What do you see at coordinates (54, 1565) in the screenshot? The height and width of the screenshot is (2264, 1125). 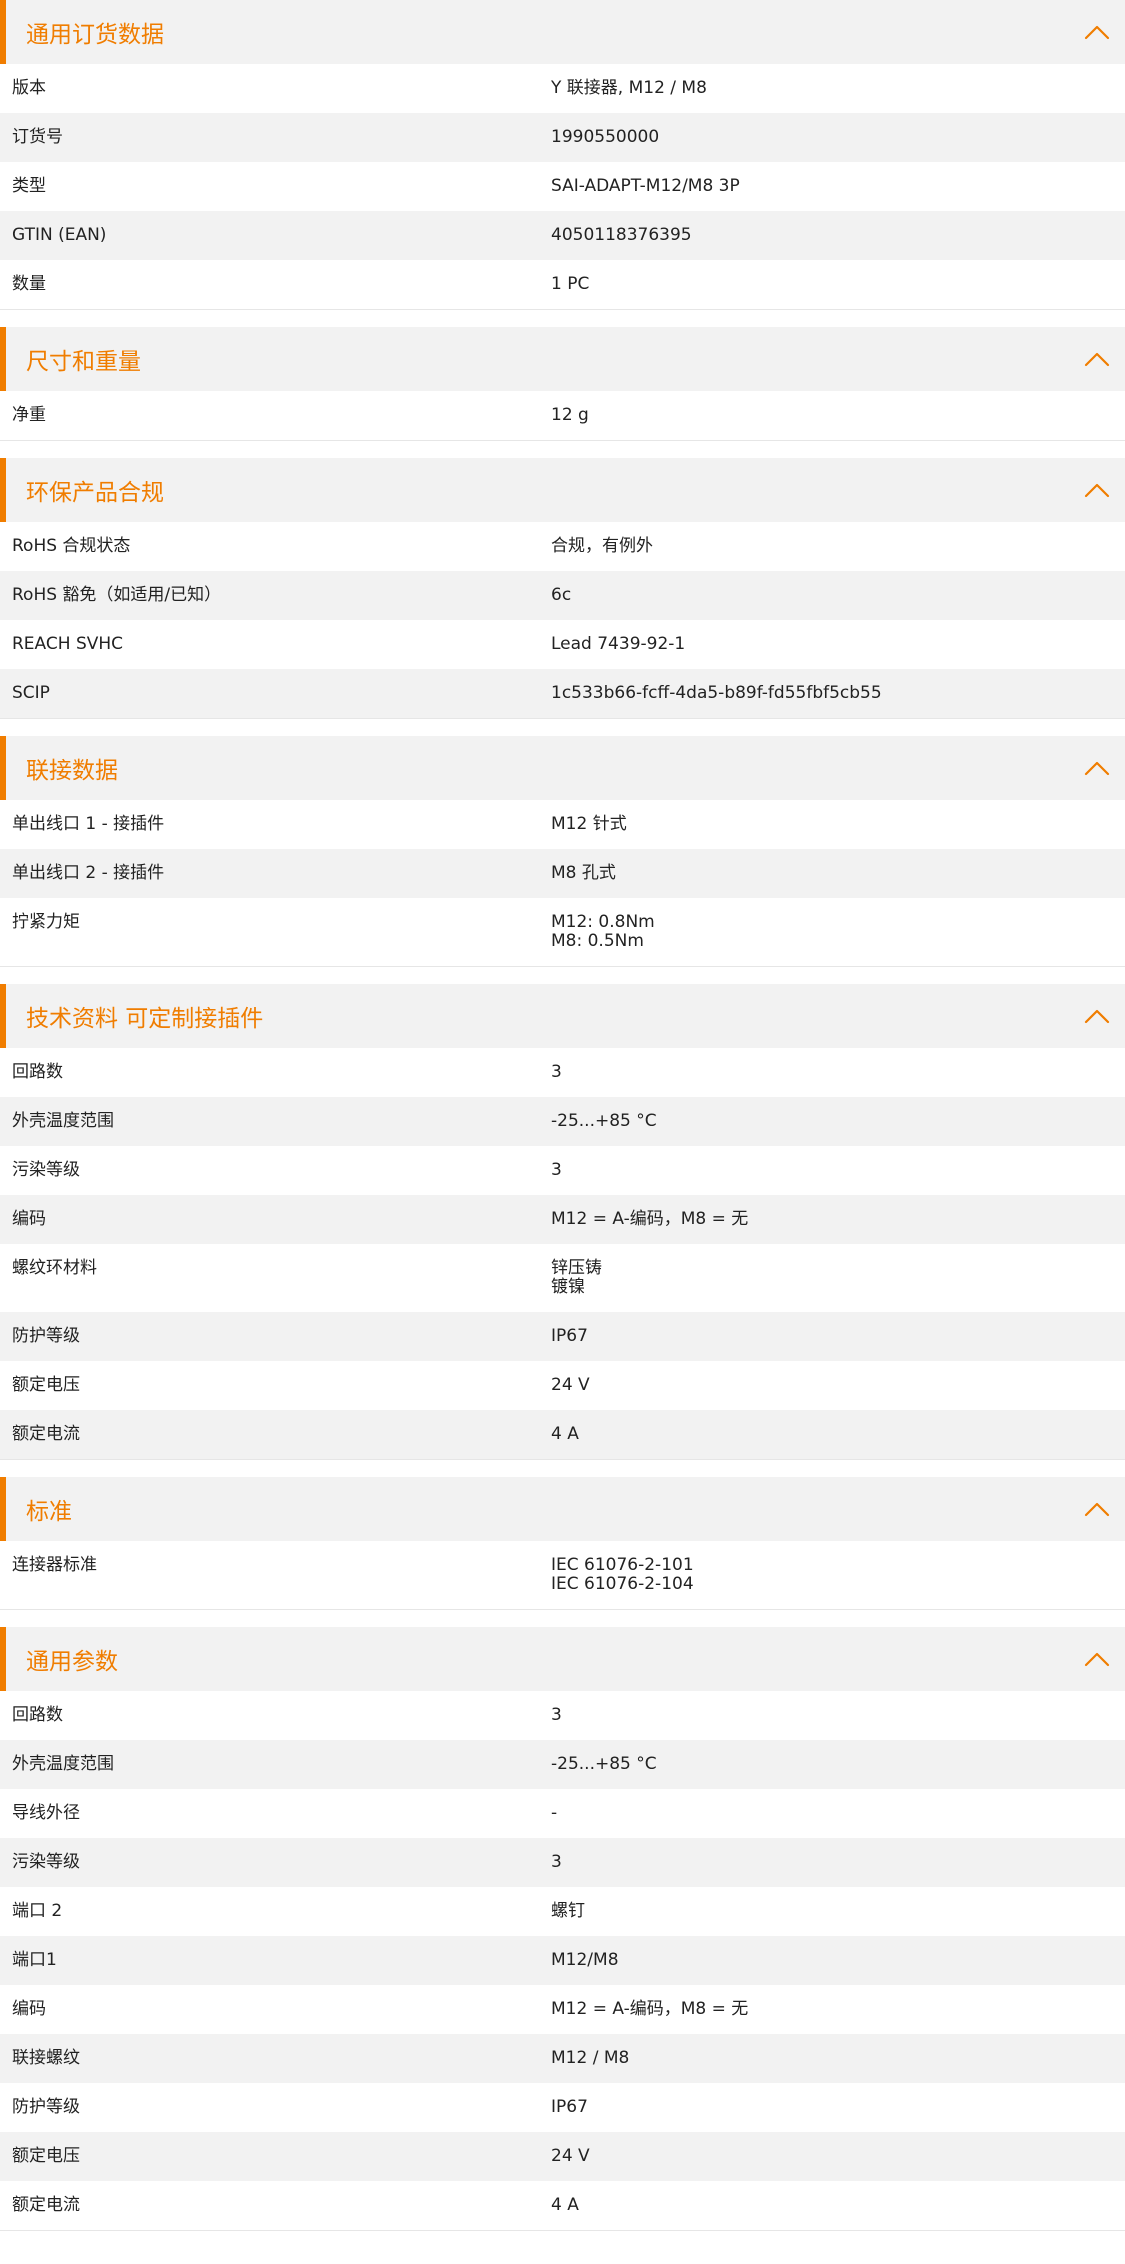 I see `spec-label: 连接器标准` at bounding box center [54, 1565].